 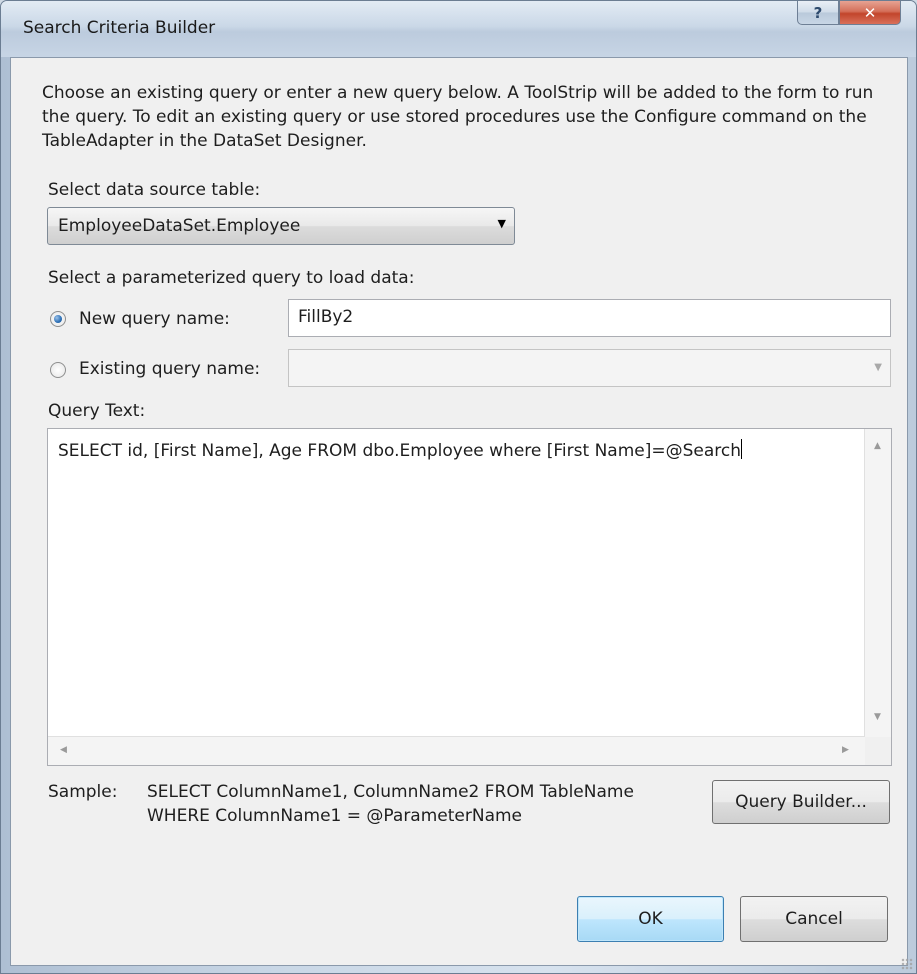 I want to click on scroll-left-icon: ◀, so click(x=63, y=750).